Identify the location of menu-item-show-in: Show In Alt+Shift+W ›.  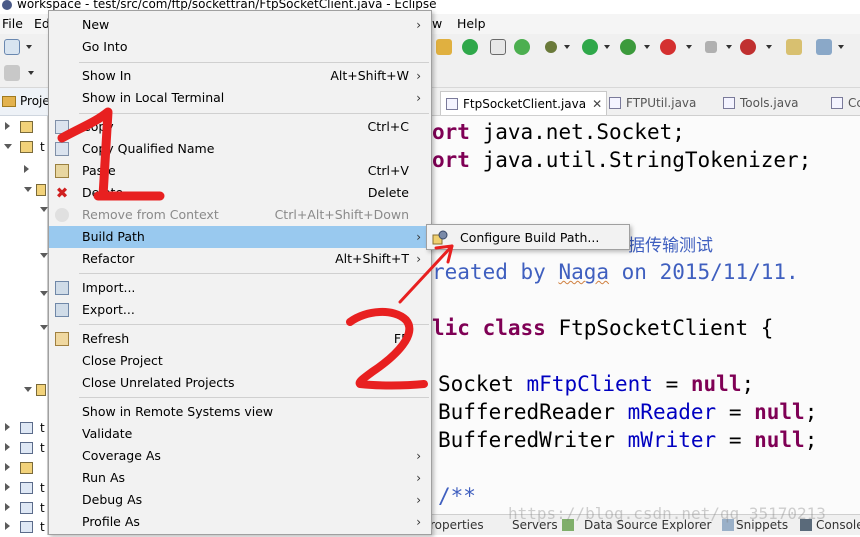
(240, 76).